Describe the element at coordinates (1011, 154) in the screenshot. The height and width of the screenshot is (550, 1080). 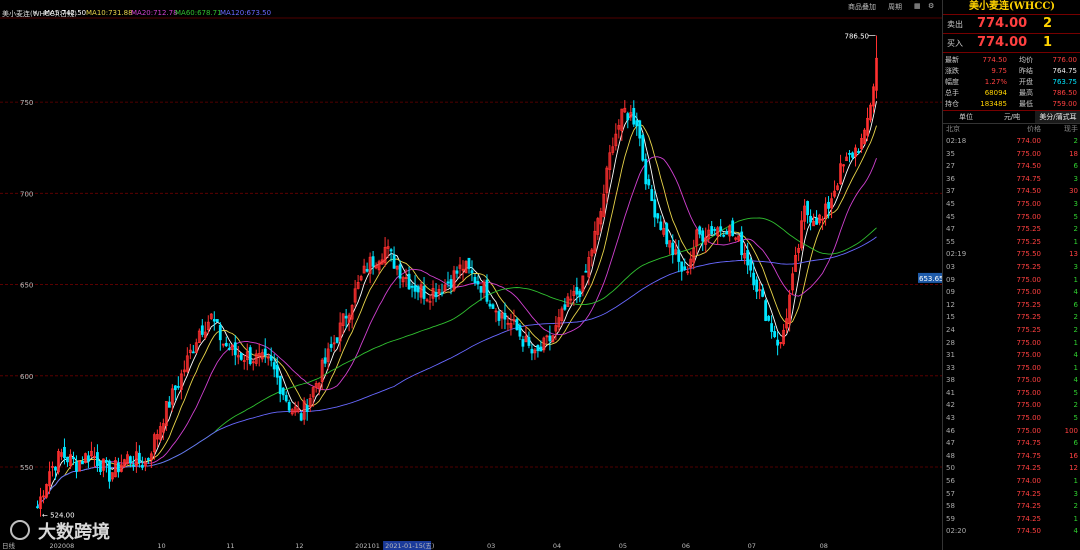
I see `tick-row: 35 775.00 18` at that location.